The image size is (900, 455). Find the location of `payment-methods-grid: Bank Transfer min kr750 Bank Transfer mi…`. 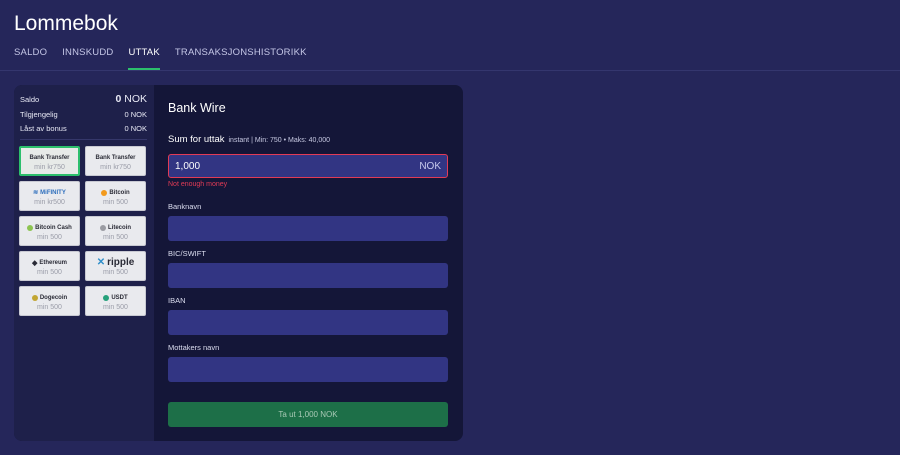

payment-methods-grid: Bank Transfer min kr750 Bank Transfer mi… is located at coordinates (82, 231).